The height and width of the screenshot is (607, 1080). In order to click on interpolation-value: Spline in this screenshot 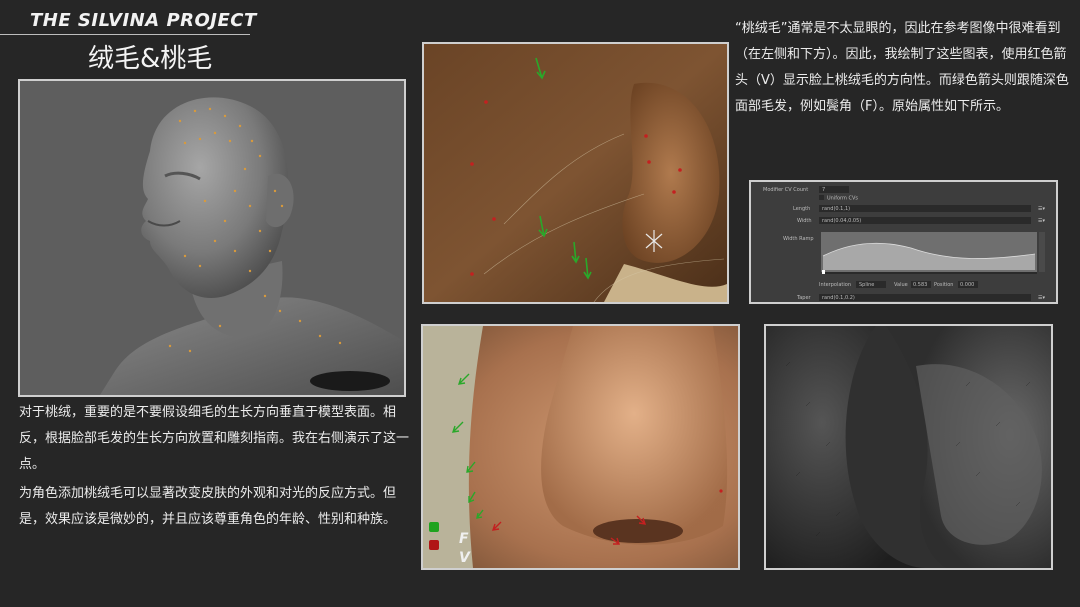, I will do `click(866, 285)`.